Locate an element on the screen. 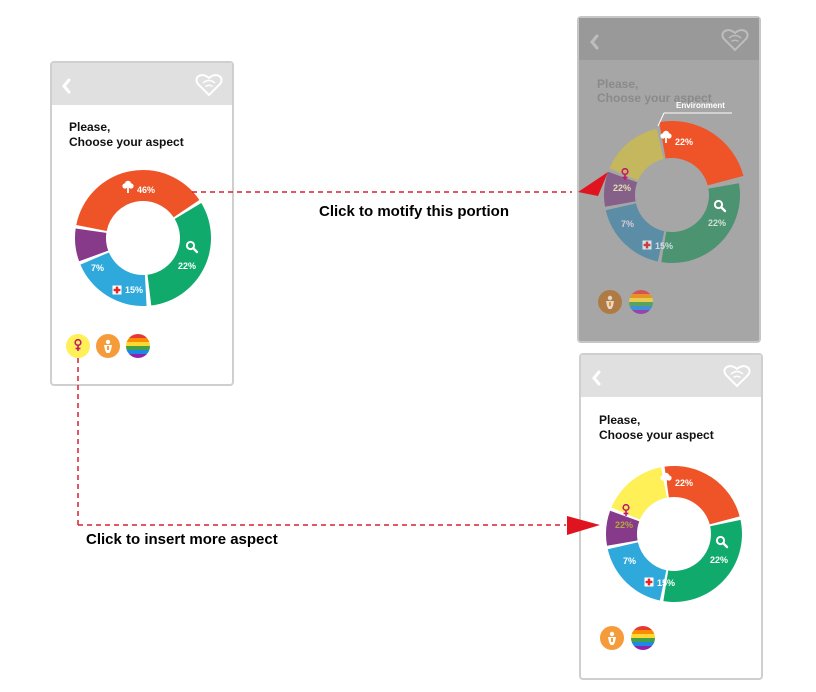 Image resolution: width=816 pixels, height=692 pixels. tooltip-label: Environment is located at coordinates (700, 105).